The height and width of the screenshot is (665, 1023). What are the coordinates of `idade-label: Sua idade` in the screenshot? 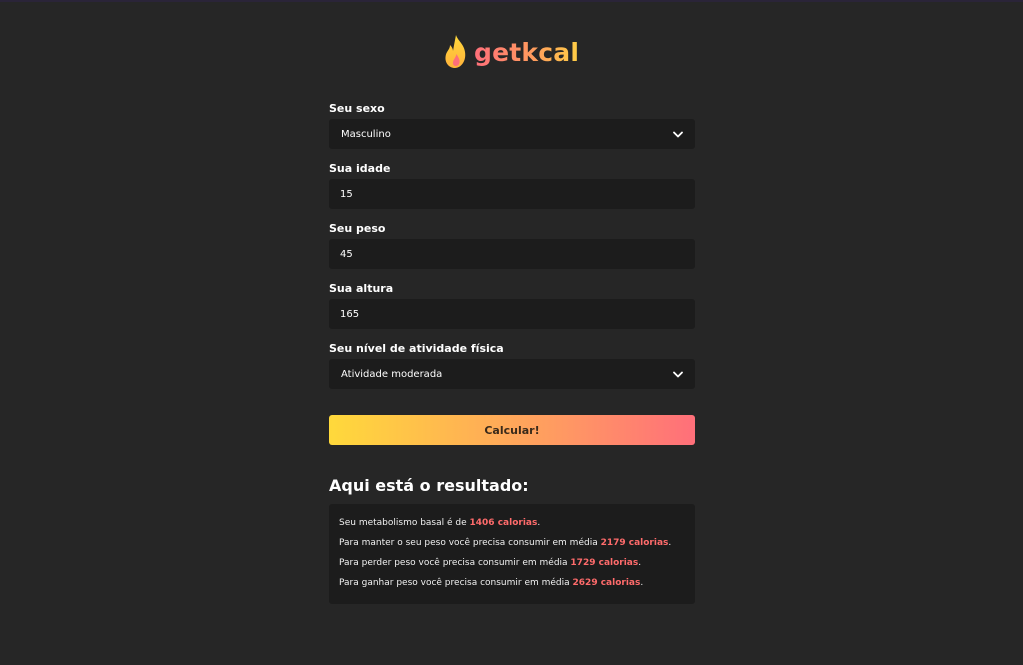 It's located at (360, 168).